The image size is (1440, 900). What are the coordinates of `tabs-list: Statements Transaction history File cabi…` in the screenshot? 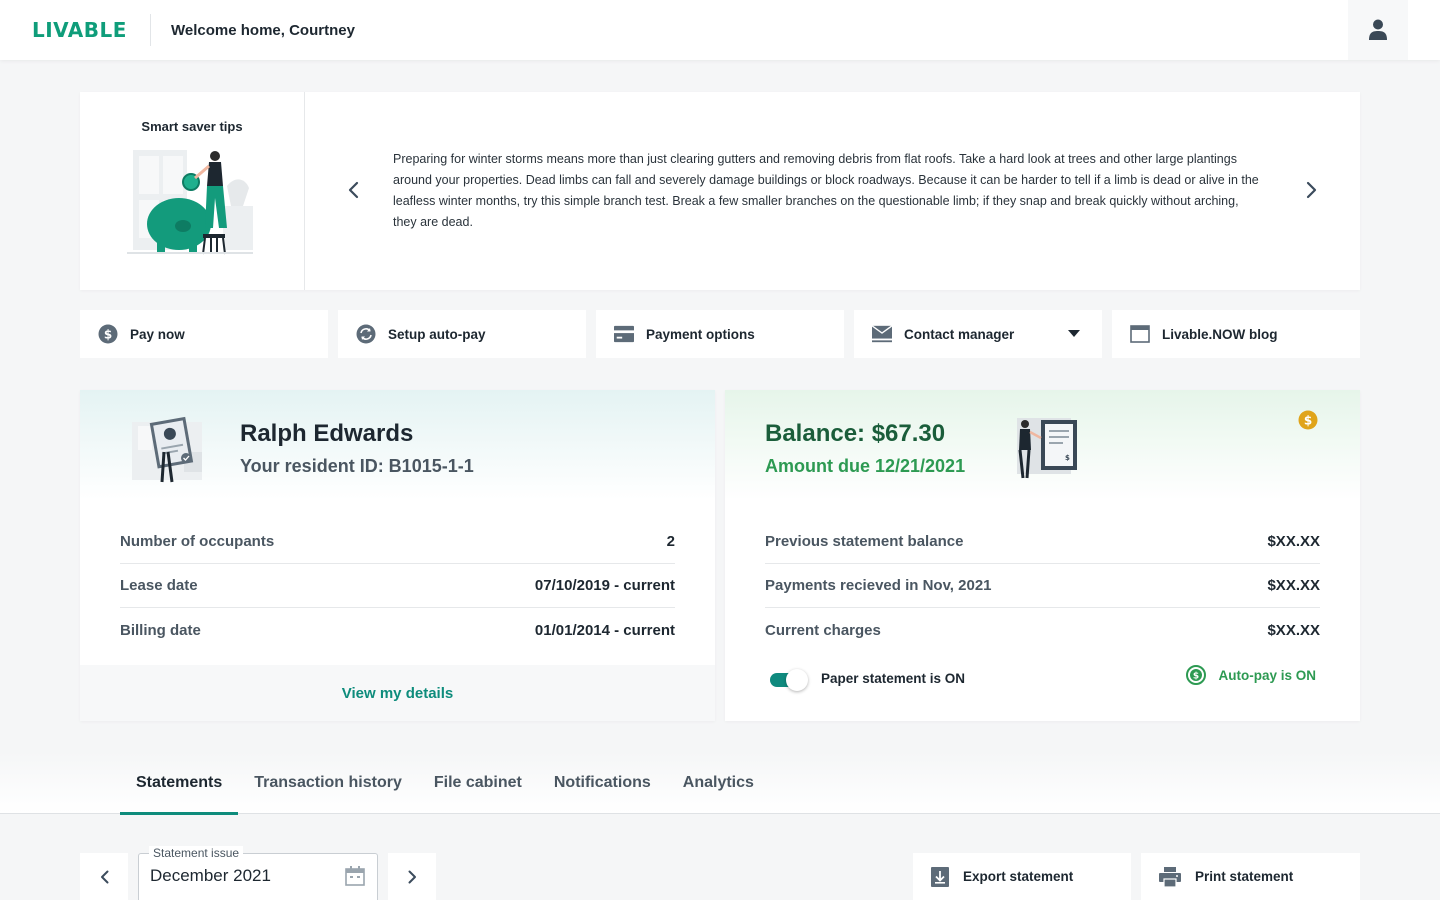 It's located at (445, 783).